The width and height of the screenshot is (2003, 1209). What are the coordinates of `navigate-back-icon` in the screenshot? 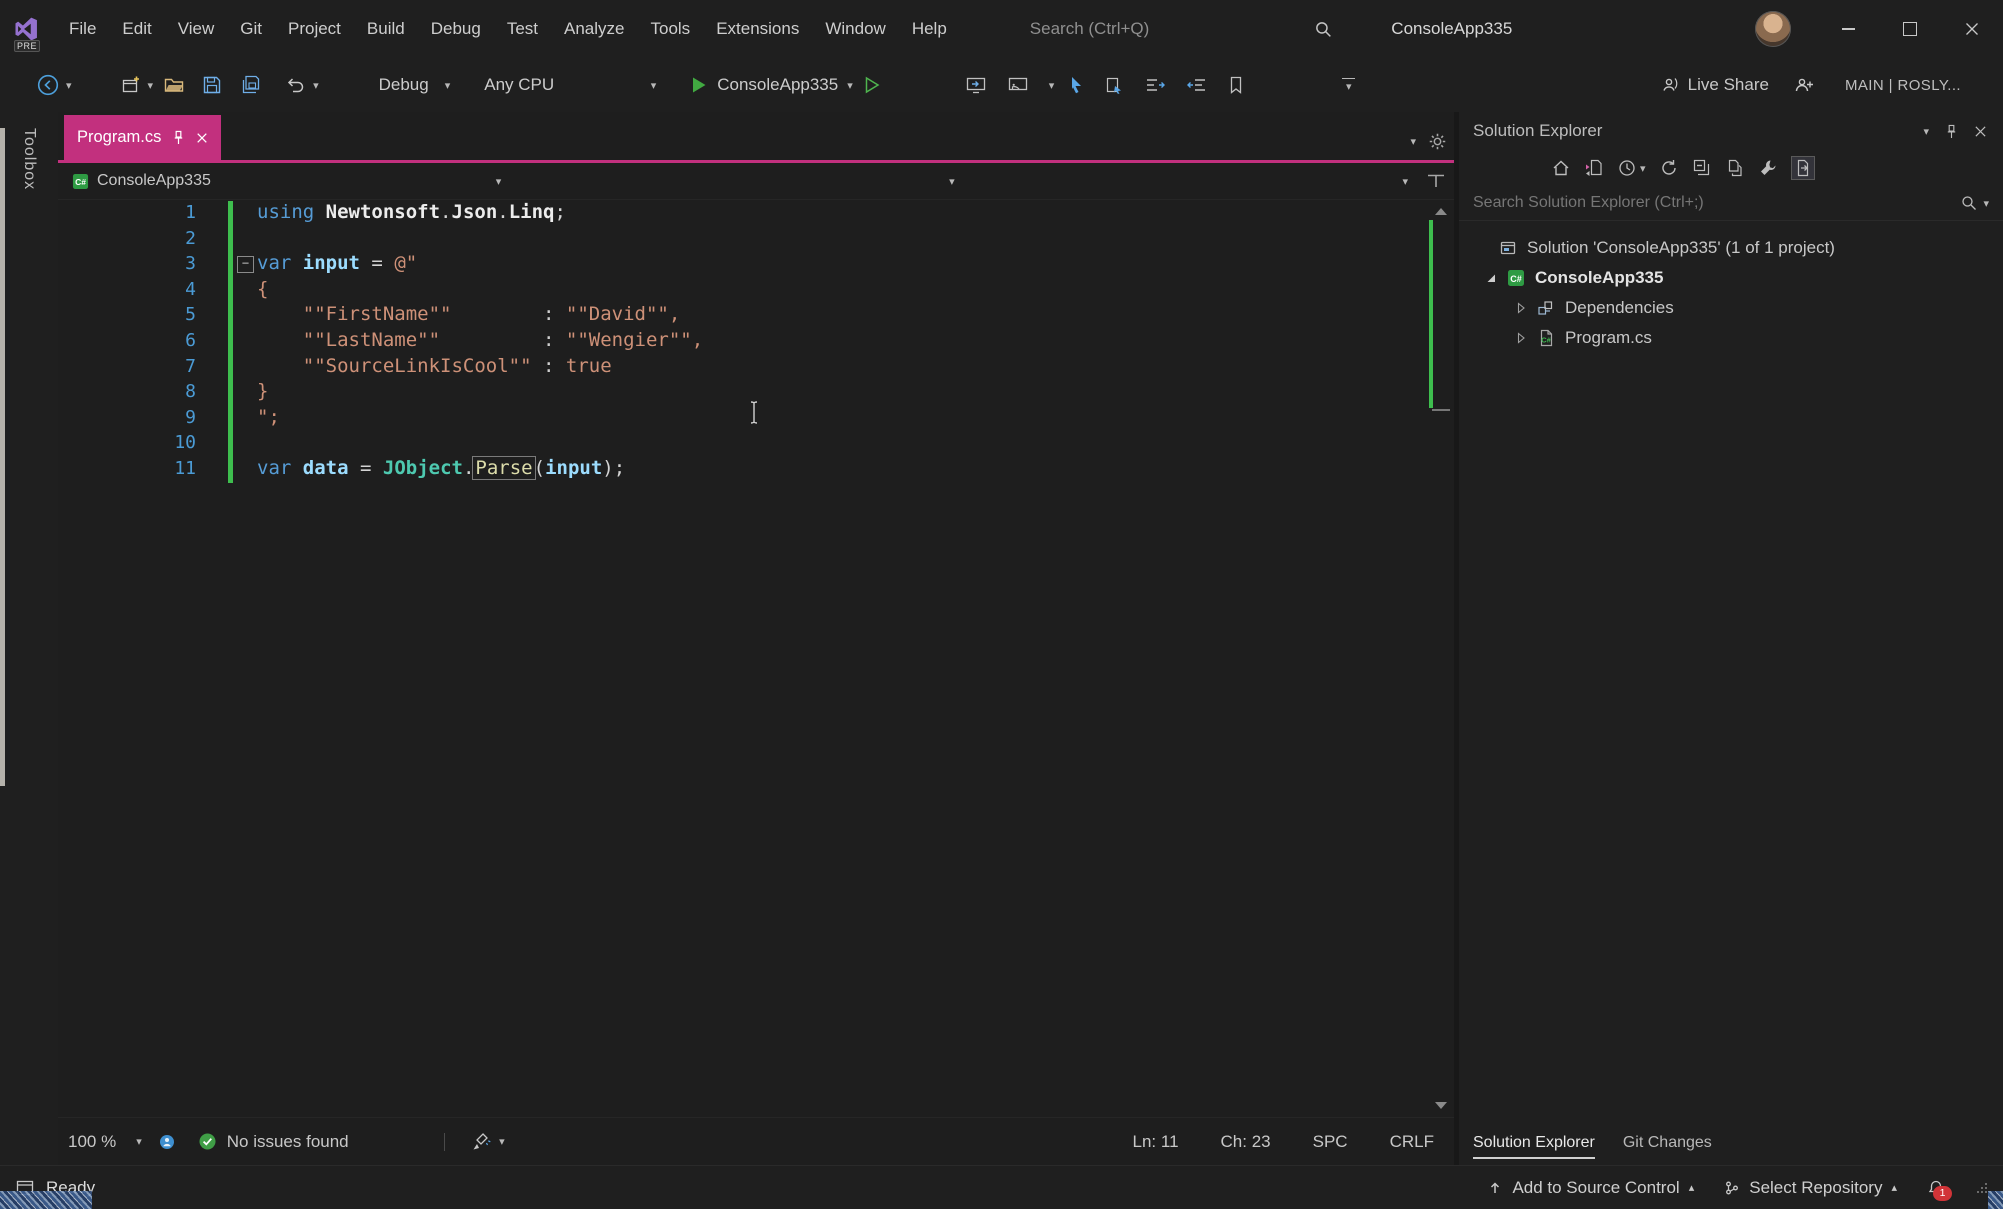 It's located at (48, 85).